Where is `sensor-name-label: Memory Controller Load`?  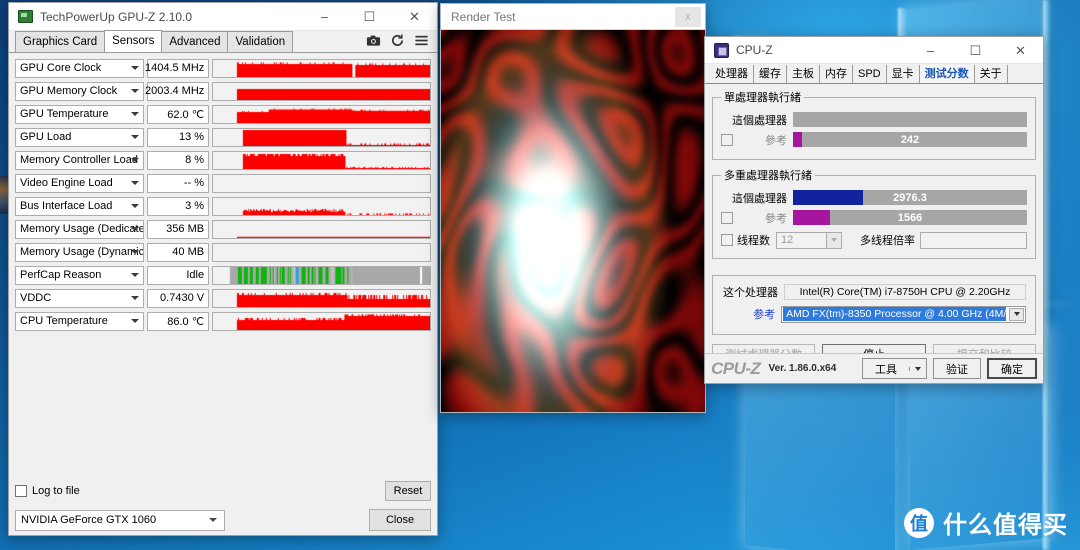
sensor-name-label: Memory Controller Load is located at coordinates (79, 160).